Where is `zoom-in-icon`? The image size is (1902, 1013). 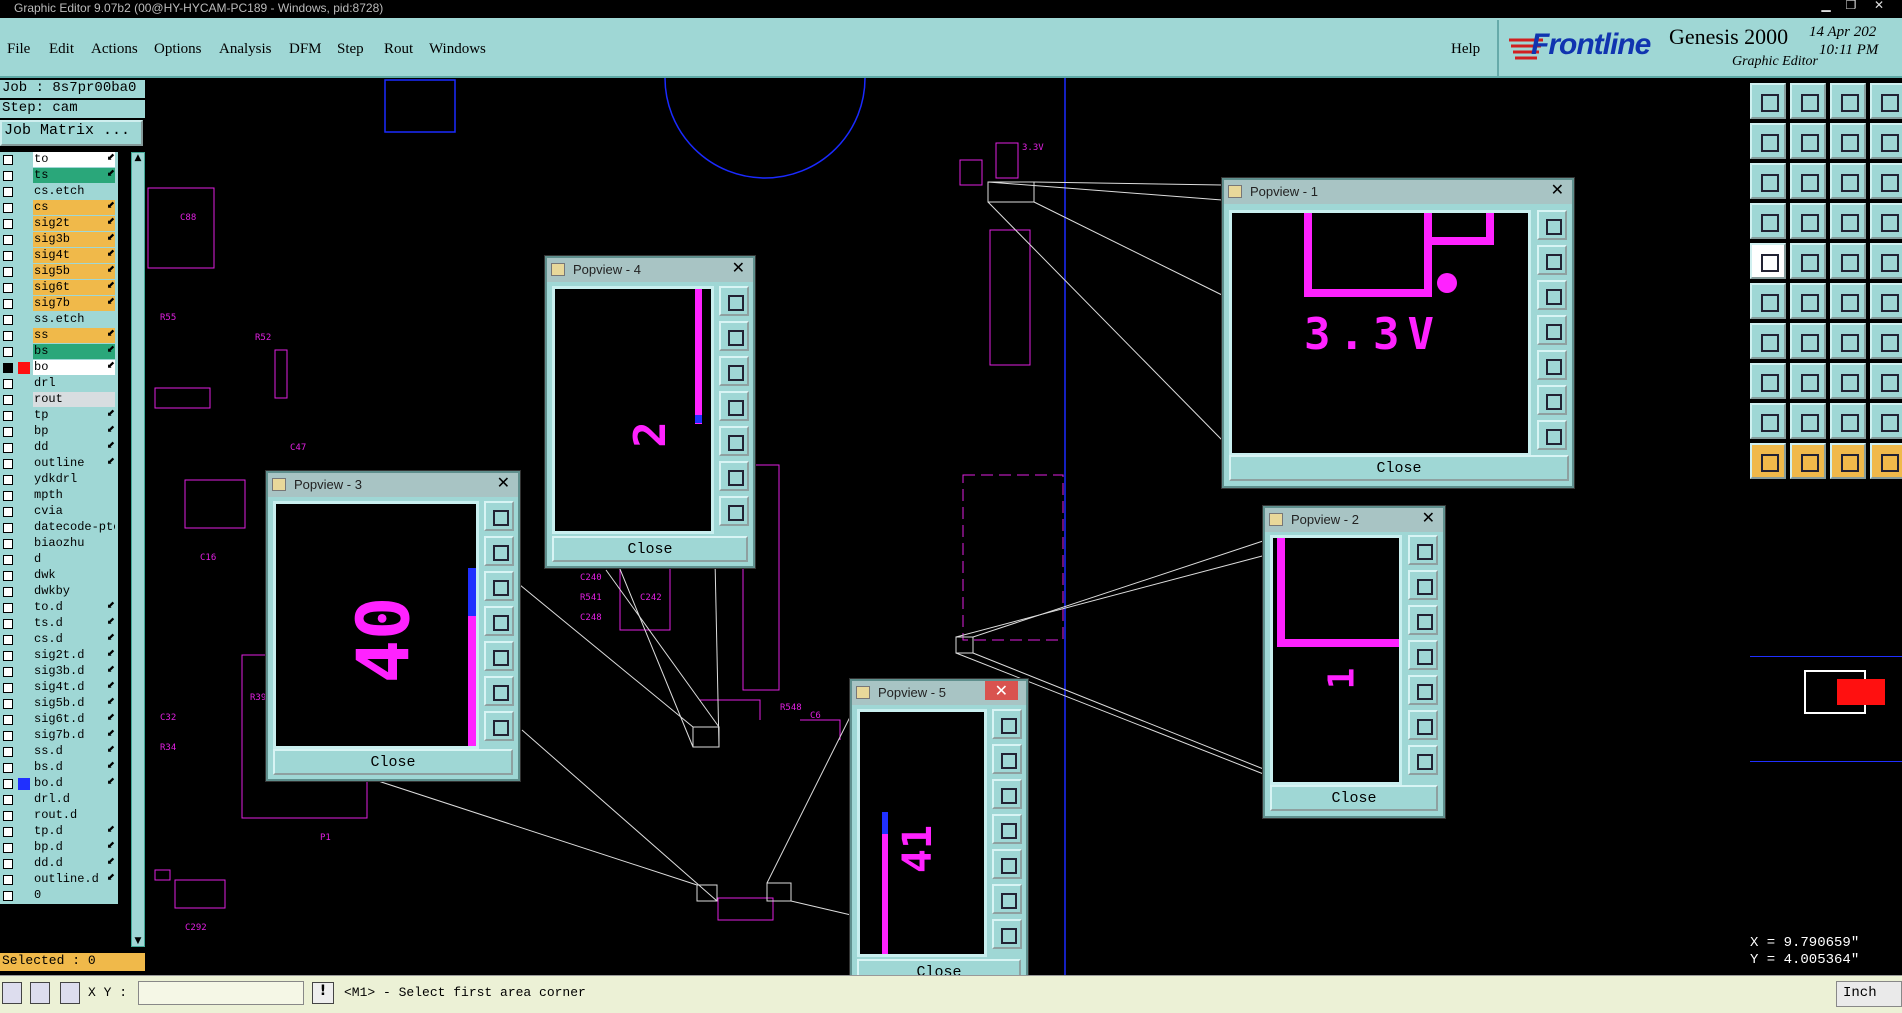 zoom-in-icon is located at coordinates (1552, 400).